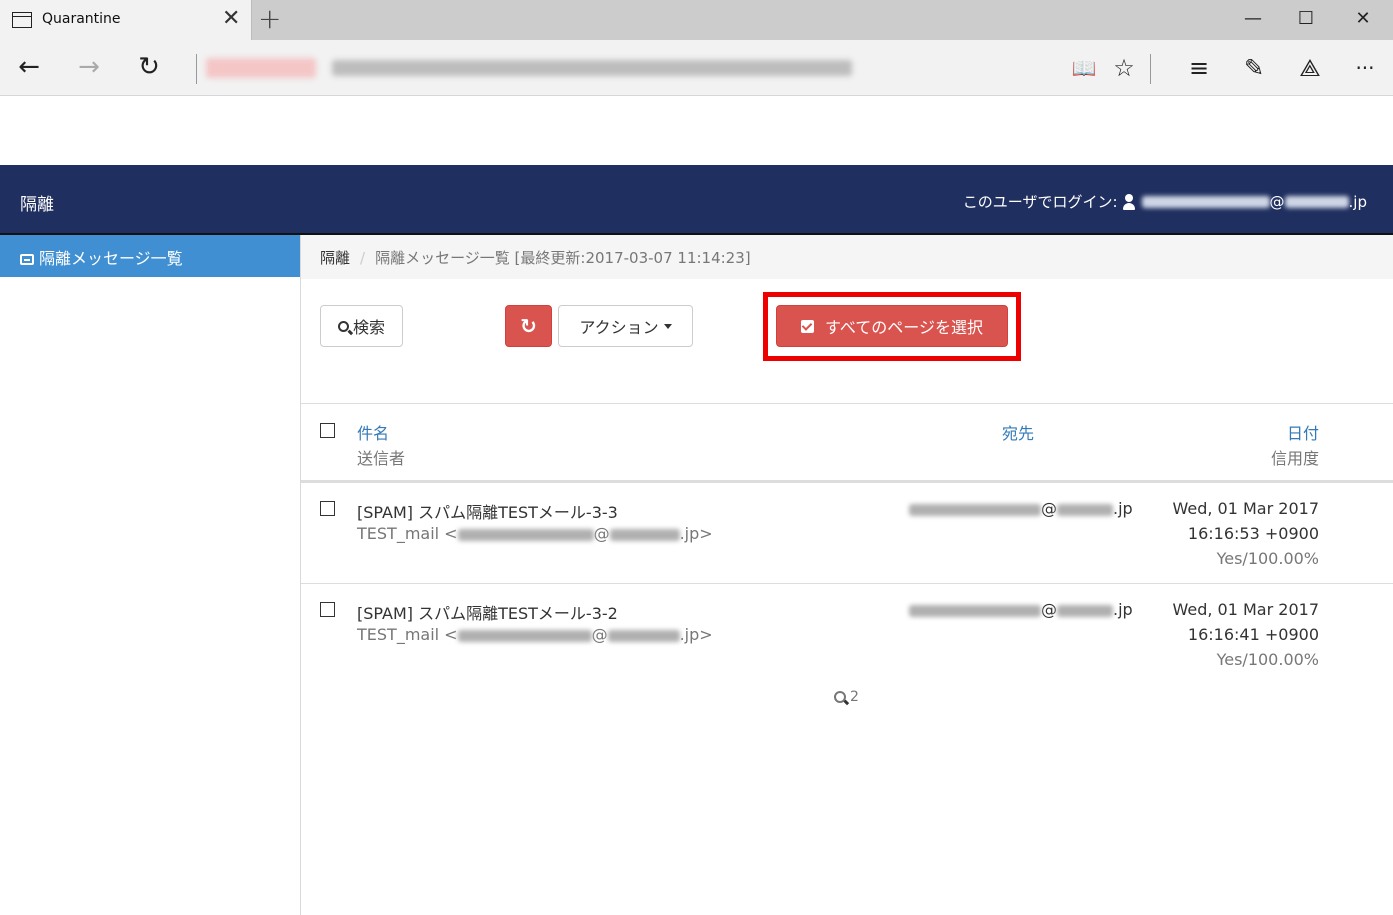 This screenshot has width=1393, height=915. I want to click on refresh-icon: ↻, so click(528, 326).